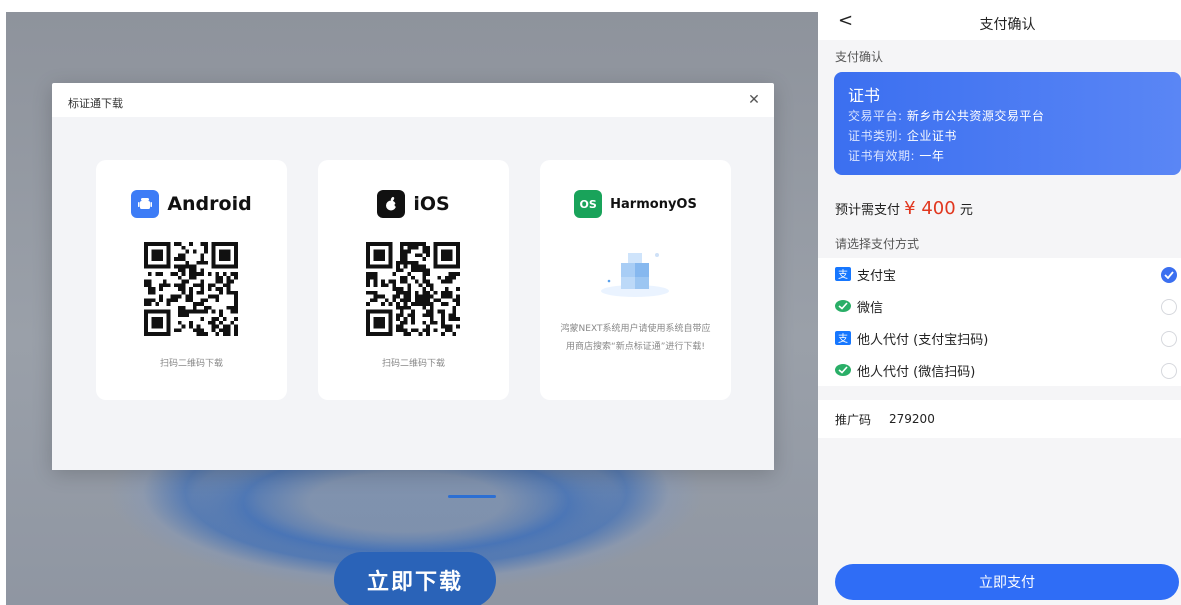 This screenshot has height=605, width=1181. Describe the element at coordinates (912, 419) in the screenshot. I see `promo-code-value: 279200` at that location.